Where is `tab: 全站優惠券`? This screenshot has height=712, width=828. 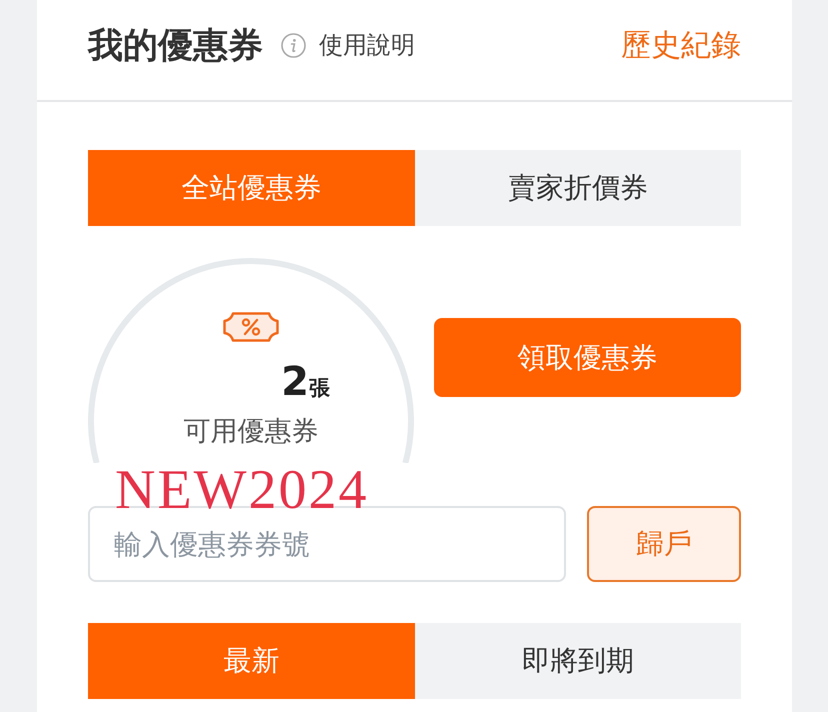 tab: 全站優惠券 is located at coordinates (251, 188).